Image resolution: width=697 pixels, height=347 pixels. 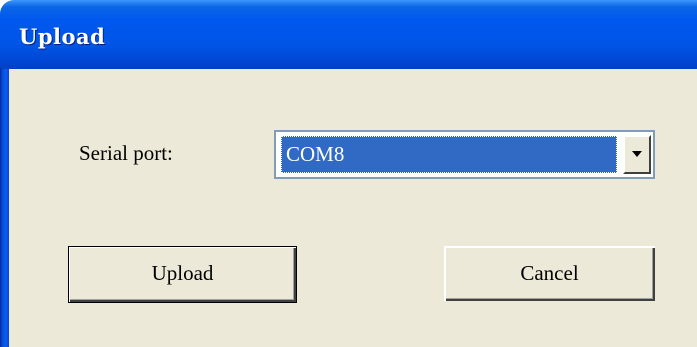 I want to click on dropdown-button, so click(x=637, y=154).